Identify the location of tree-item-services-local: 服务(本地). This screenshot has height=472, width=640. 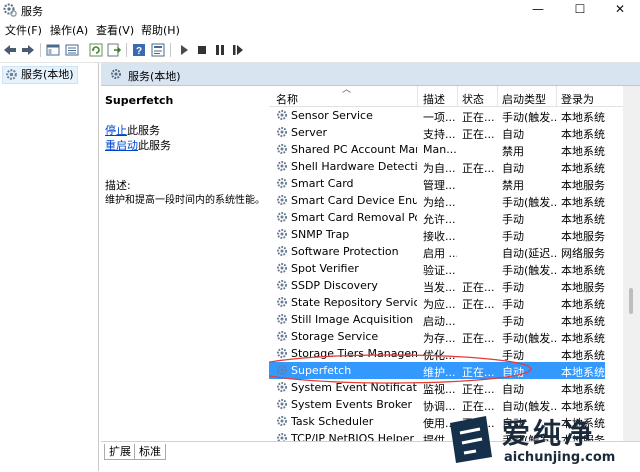
(40, 75).